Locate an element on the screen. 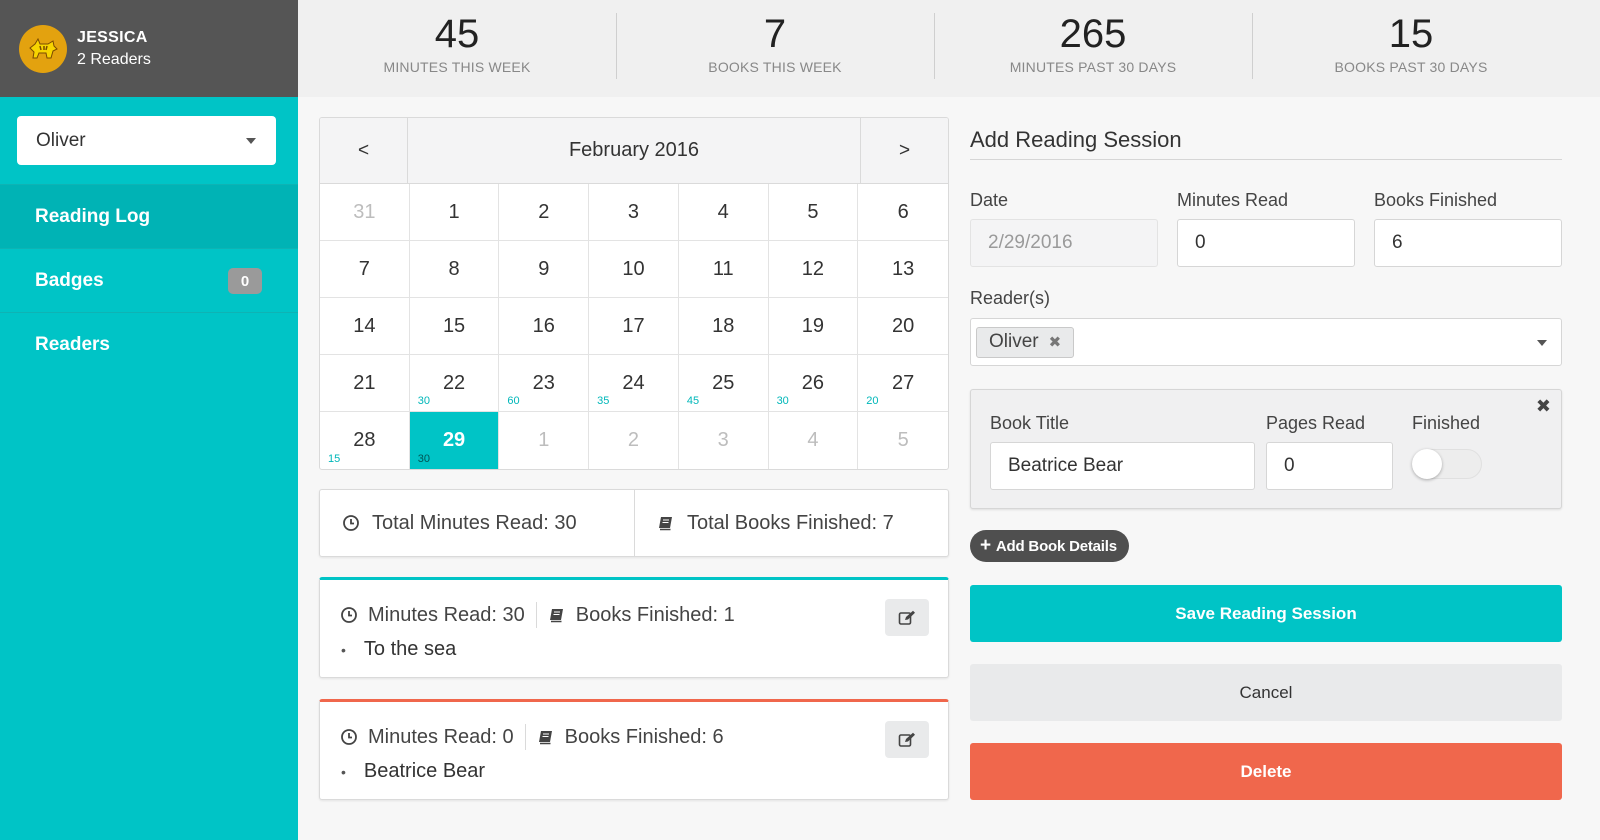  delete-button: Delete is located at coordinates (1266, 771).